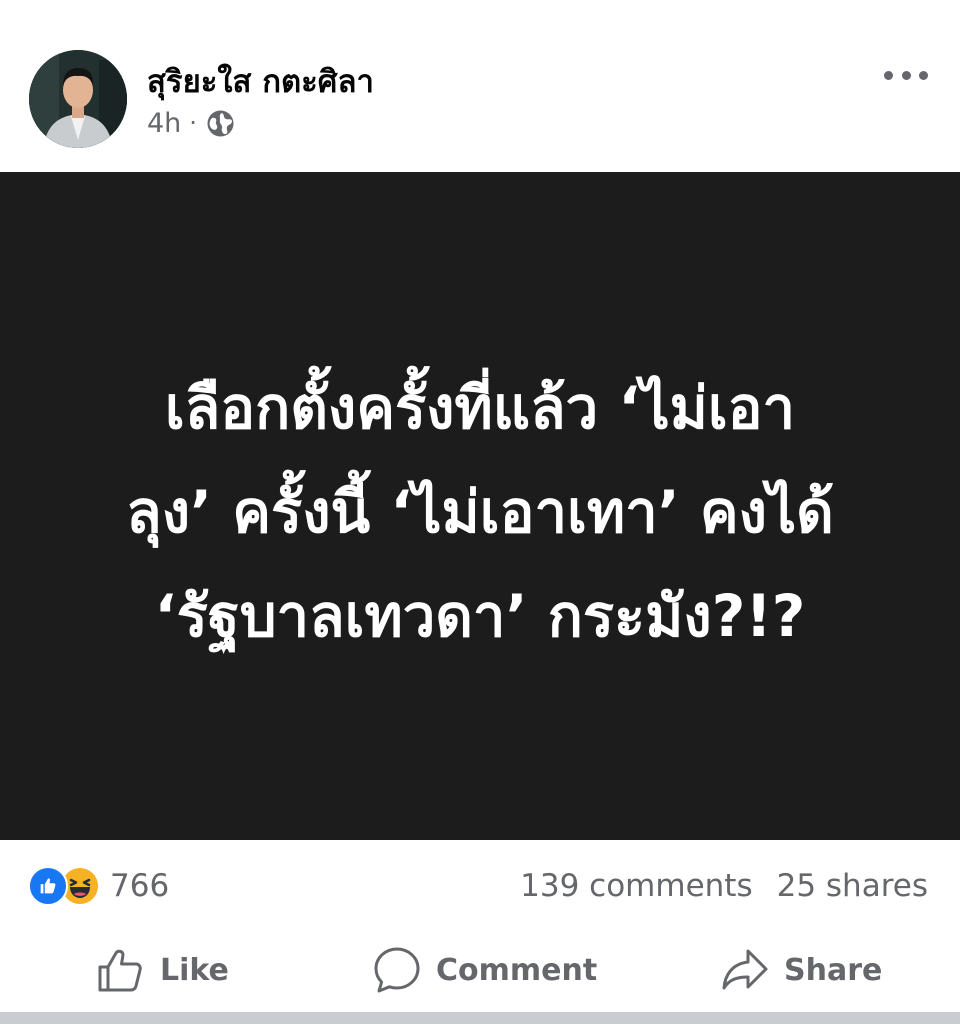 This screenshot has width=960, height=1024. I want to click on engagement-counts: 139 comments 25 shares, so click(724, 886).